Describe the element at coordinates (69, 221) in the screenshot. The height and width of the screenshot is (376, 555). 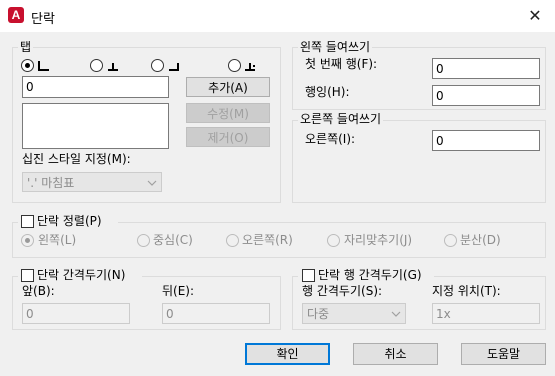
I see `alignment-label: 단락 정렬(P)` at that location.